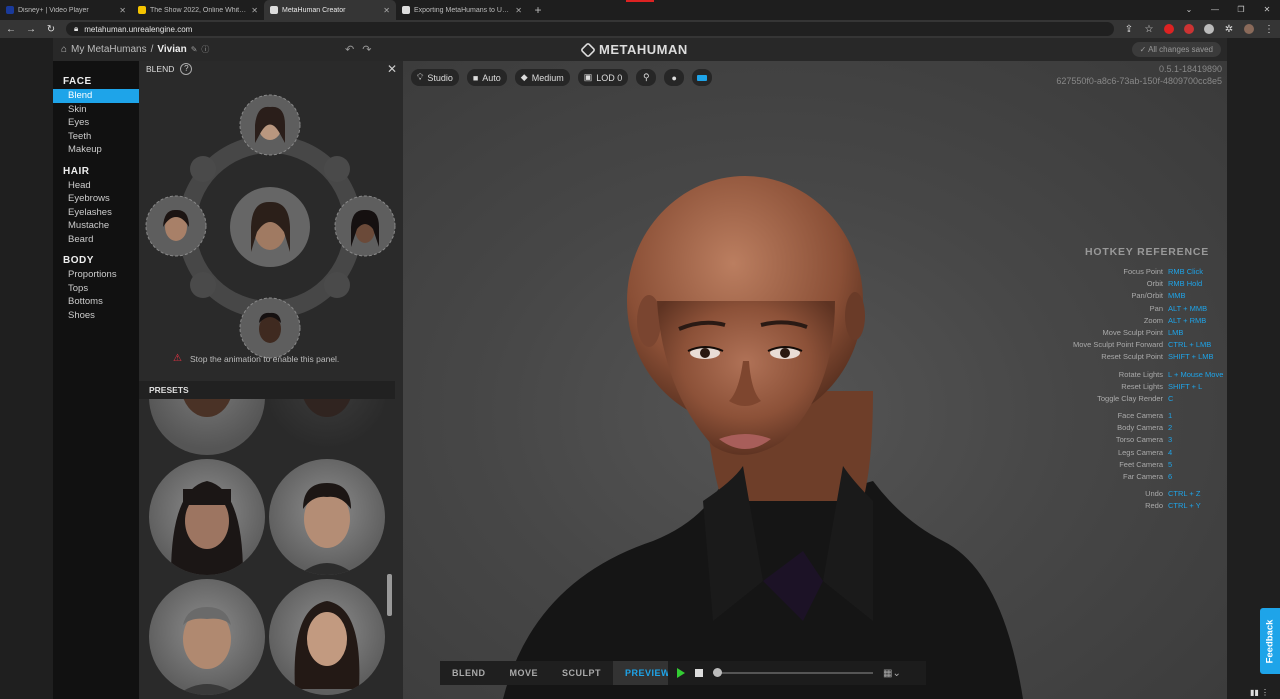 Image resolution: width=1280 pixels, height=699 pixels. What do you see at coordinates (588, 77) in the screenshot?
I see `lod-icon: ▣` at bounding box center [588, 77].